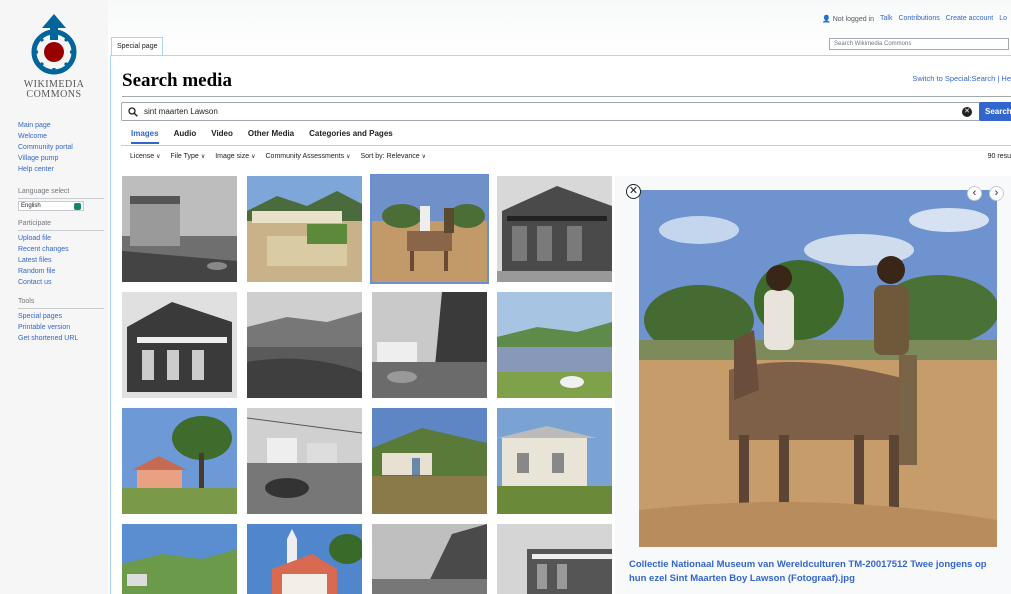 The width and height of the screenshot is (1011, 594). What do you see at coordinates (61, 238) in the screenshot?
I see `sidebar-item-upload-file: Upload file` at bounding box center [61, 238].